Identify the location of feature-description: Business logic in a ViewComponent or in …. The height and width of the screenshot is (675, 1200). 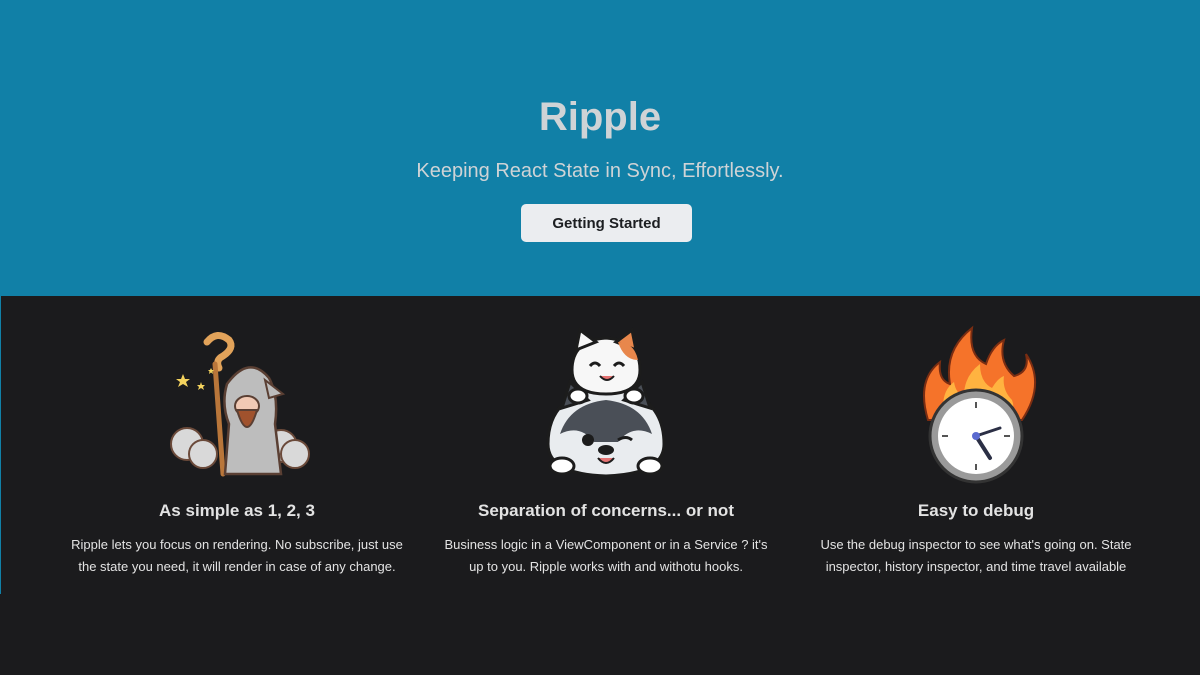
(606, 555).